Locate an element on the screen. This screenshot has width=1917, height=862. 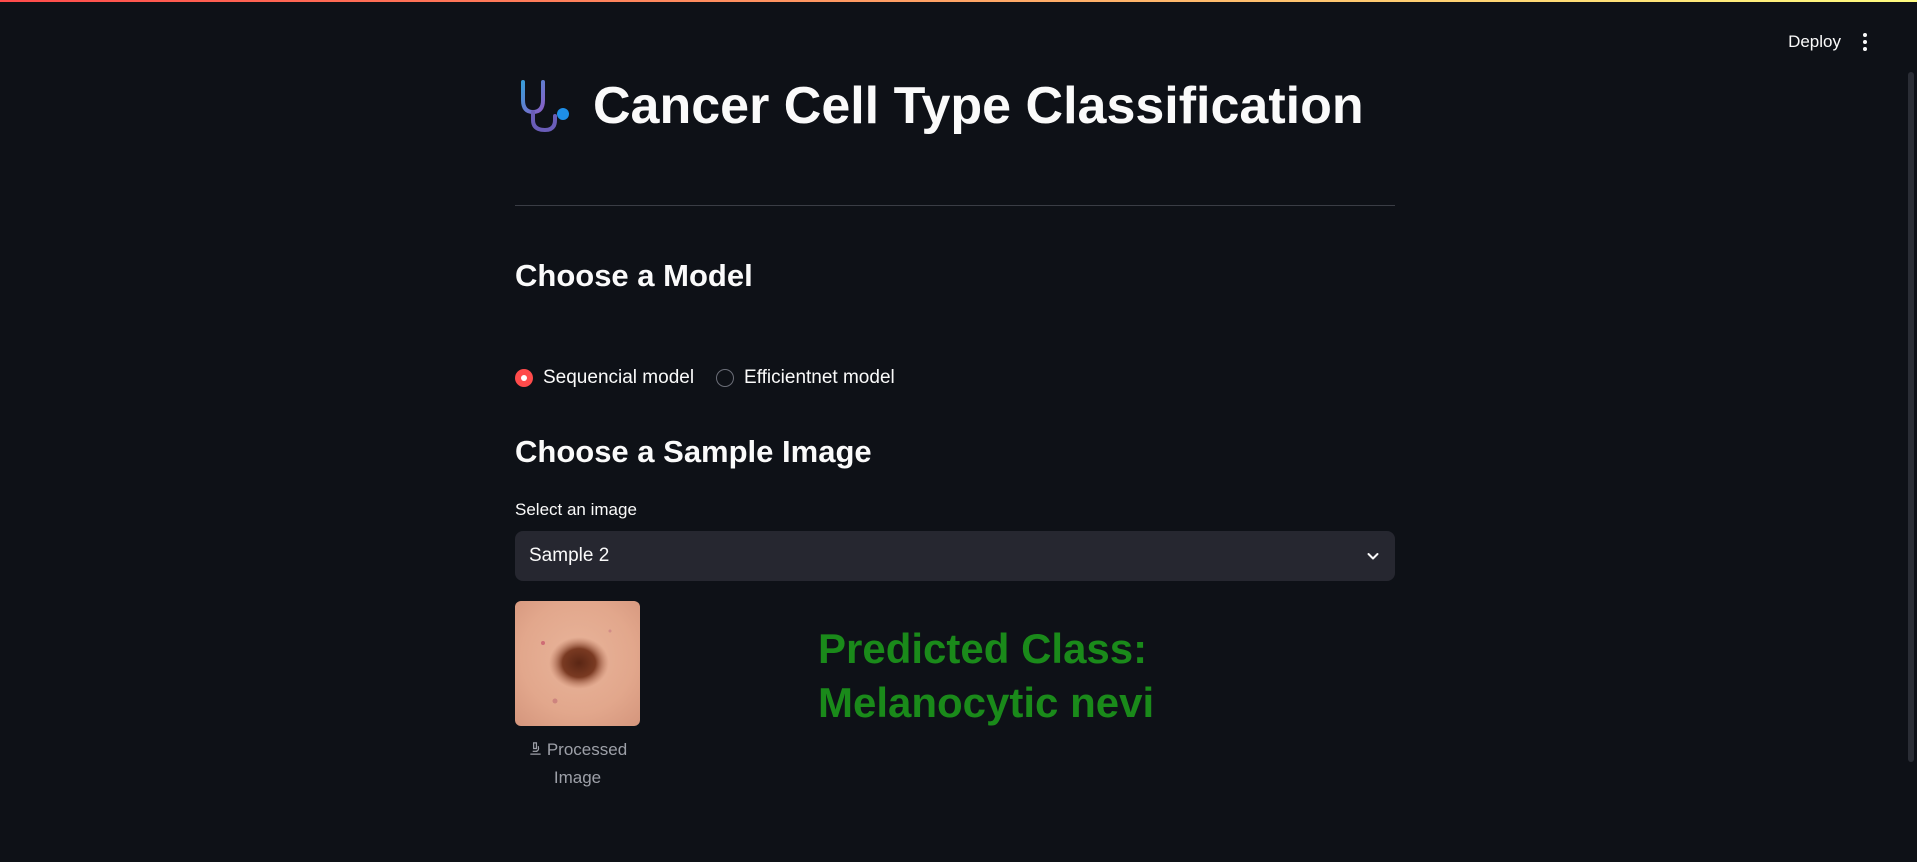
caption-line-1: Processed is located at coordinates (587, 749).